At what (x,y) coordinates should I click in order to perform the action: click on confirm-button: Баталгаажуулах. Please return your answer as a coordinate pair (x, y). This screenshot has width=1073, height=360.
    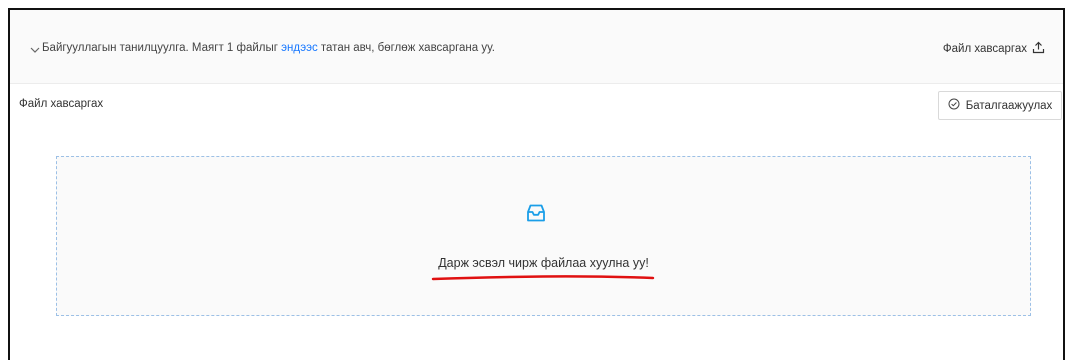
    Looking at the image, I should click on (1000, 105).